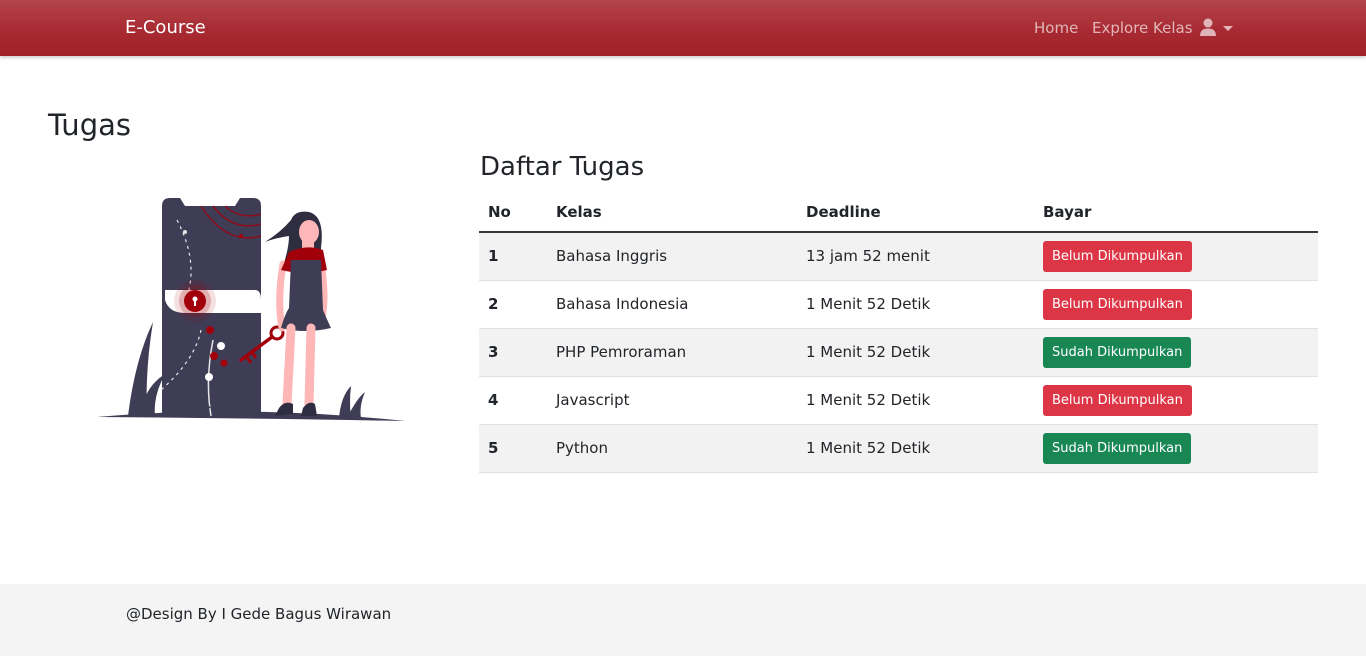 The width and height of the screenshot is (1366, 656). What do you see at coordinates (513, 400) in the screenshot?
I see `row-number: 4` at bounding box center [513, 400].